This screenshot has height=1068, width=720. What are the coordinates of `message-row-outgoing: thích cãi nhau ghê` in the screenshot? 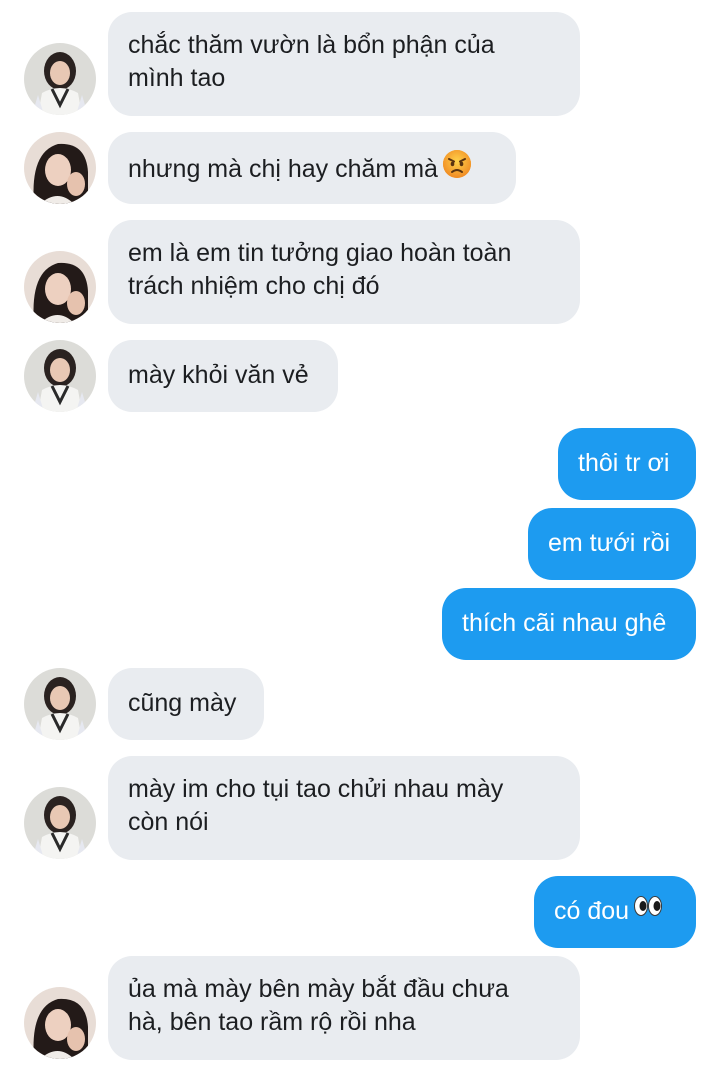 It's located at (360, 624).